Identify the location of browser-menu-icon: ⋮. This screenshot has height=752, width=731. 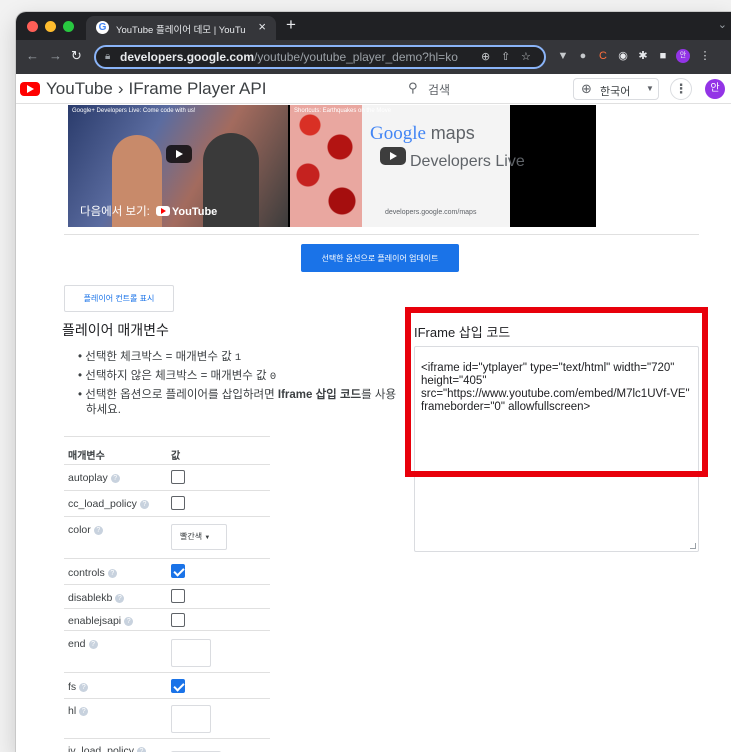
(705, 56).